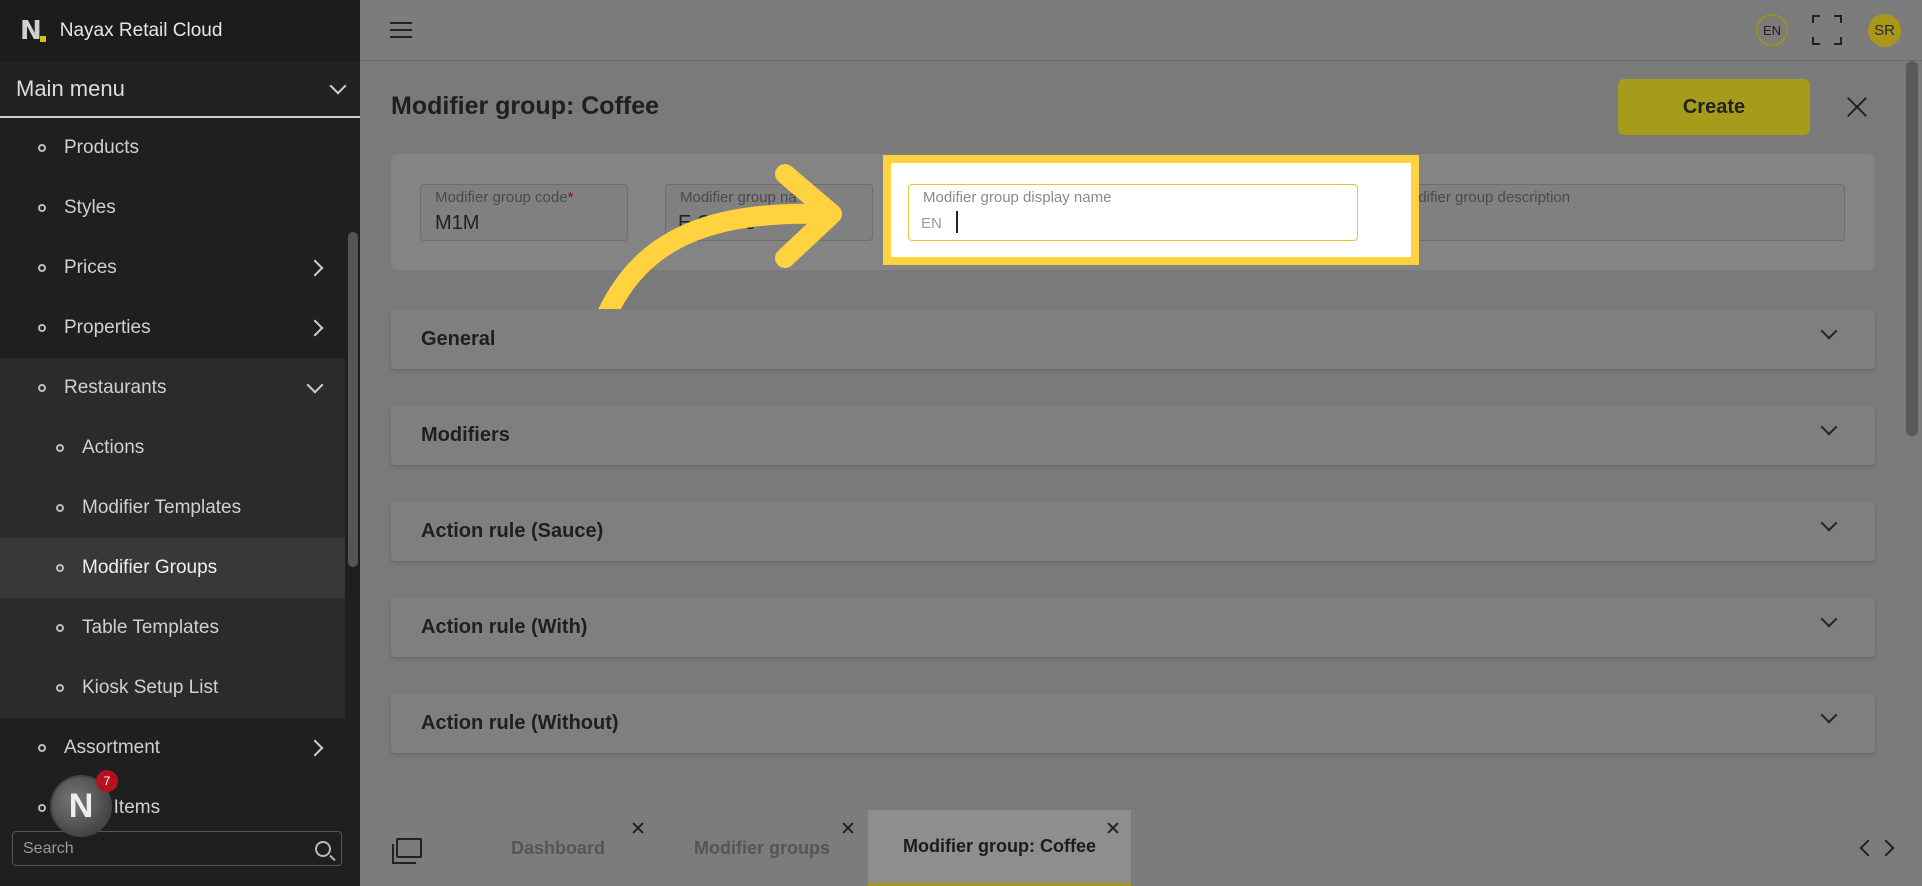 This screenshot has width=1922, height=886. Describe the element at coordinates (81, 805) in the screenshot. I see `assistant-logo-icon: N` at that location.